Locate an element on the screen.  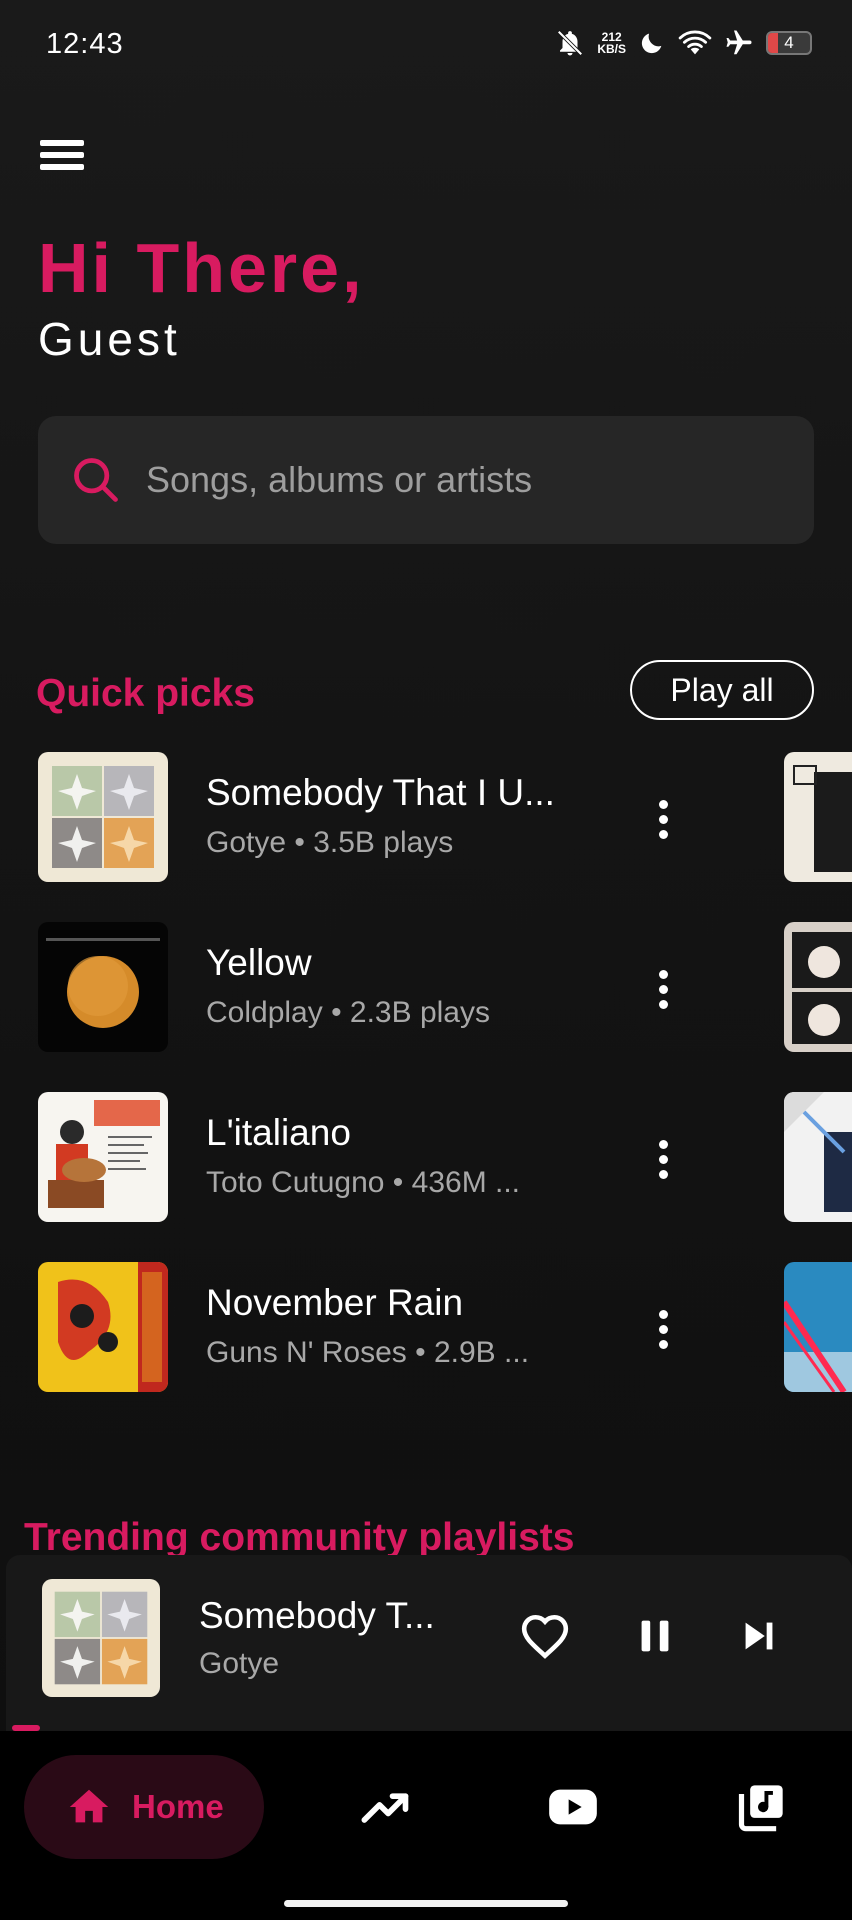
status-icons: 212 KB/S 4 is located at coordinates (683, 43).